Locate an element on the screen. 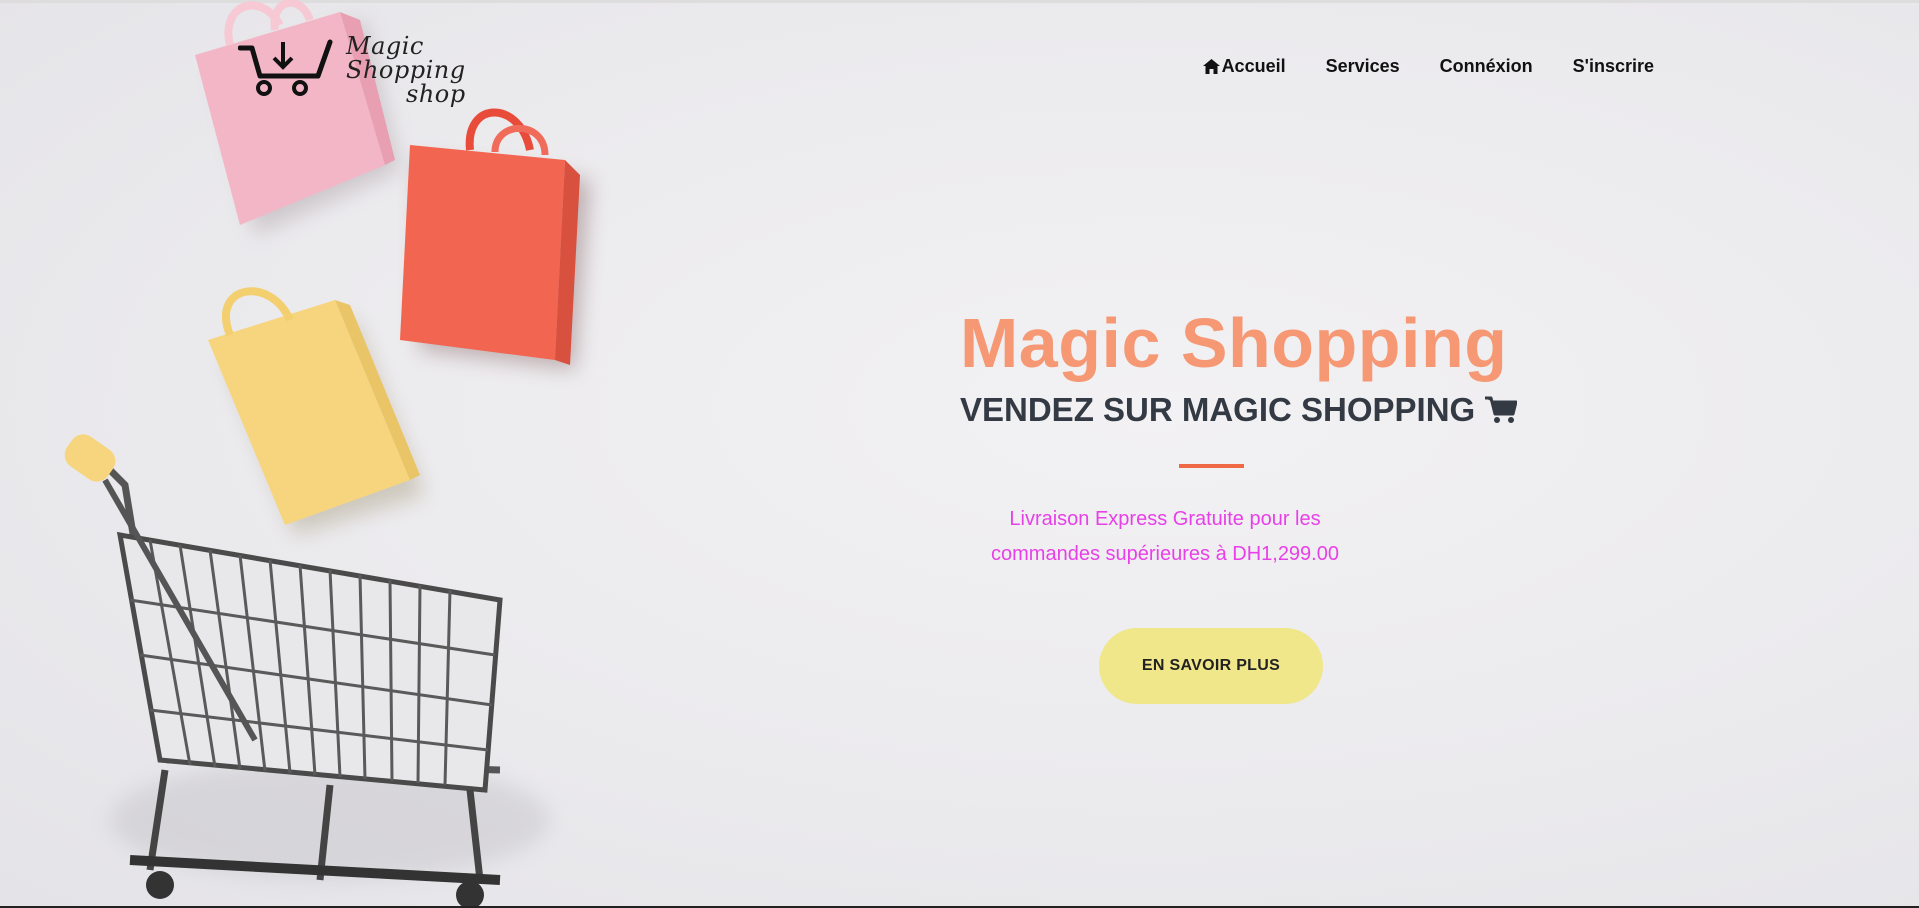 This screenshot has height=908, width=1919. brand-logo: Magic Shopping shop is located at coordinates (393, 70).